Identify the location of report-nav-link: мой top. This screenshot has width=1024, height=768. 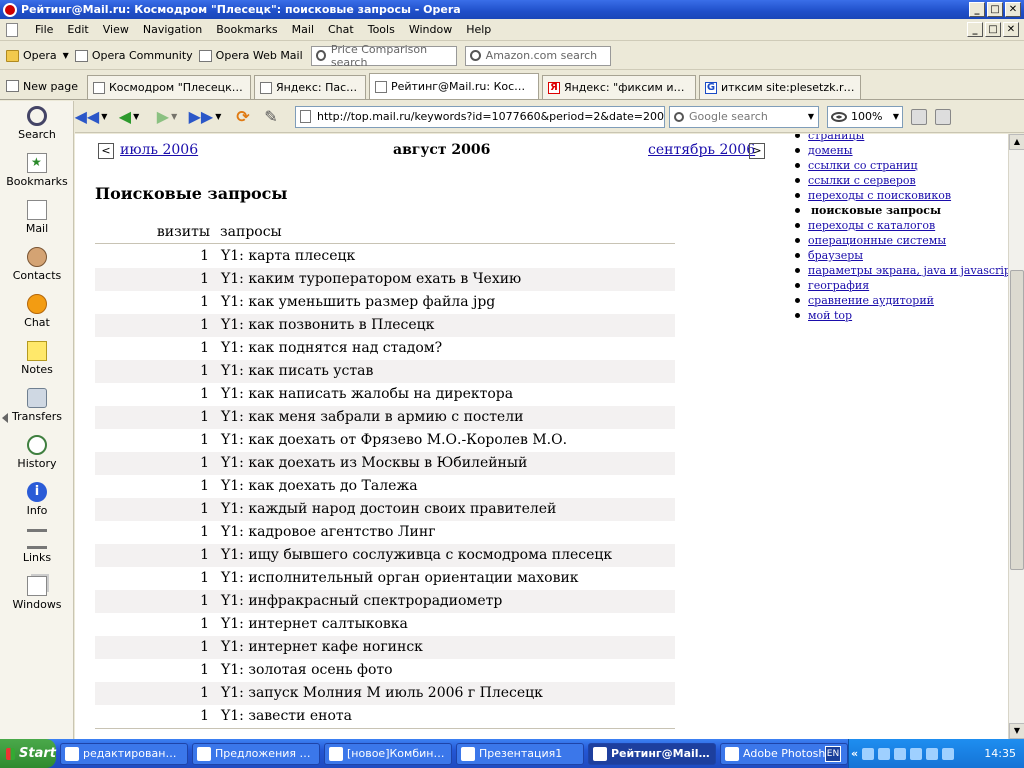
(830, 315).